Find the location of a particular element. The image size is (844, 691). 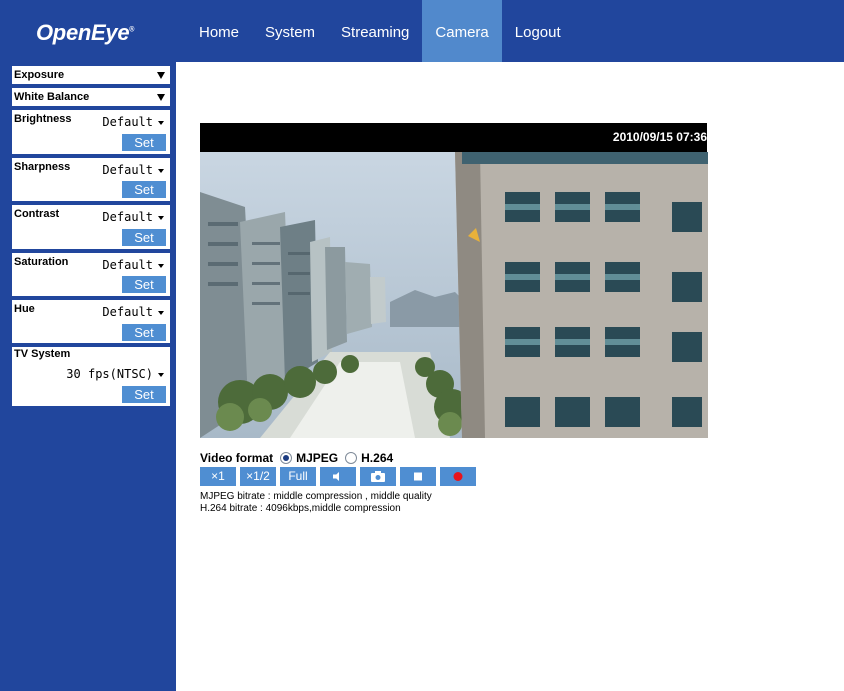

hue-panel: Hue Default Set is located at coordinates (91, 321).